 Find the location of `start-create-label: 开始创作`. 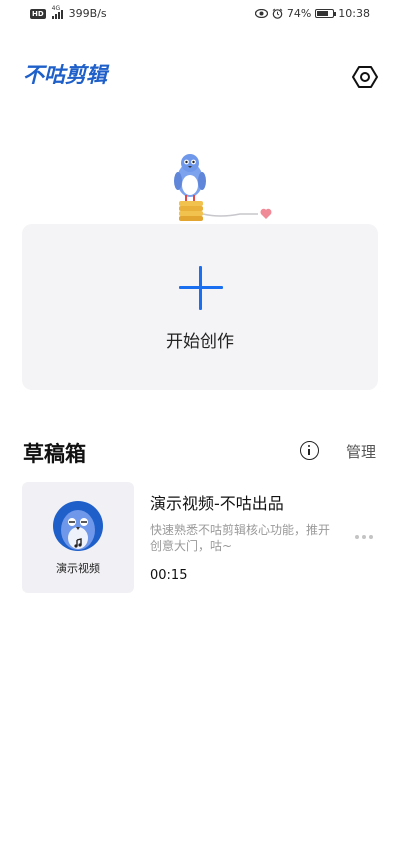

start-create-label: 开始创作 is located at coordinates (200, 342).